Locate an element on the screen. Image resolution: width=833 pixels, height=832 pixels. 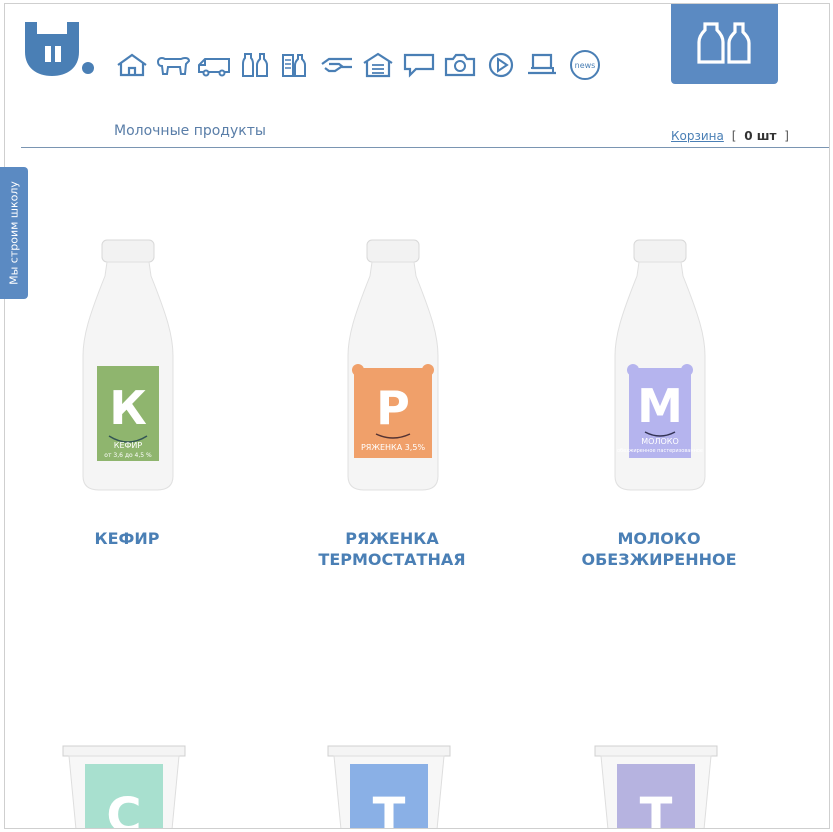
product-title-line1: МОЛОКО is located at coordinates (659, 538).